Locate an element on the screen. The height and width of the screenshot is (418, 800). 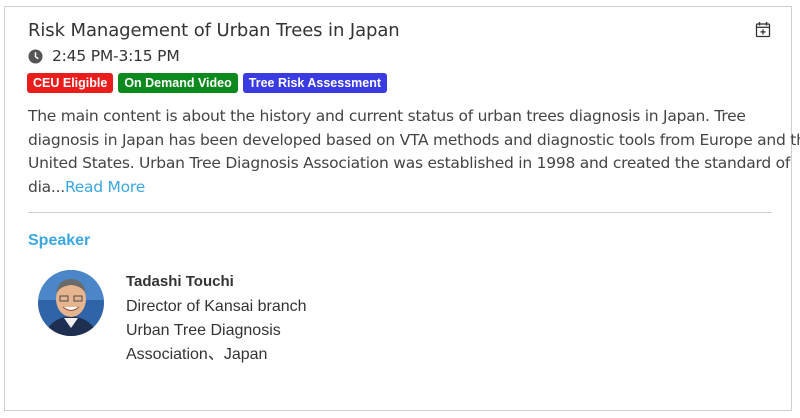
calendar-plus-icon is located at coordinates (763, 29).